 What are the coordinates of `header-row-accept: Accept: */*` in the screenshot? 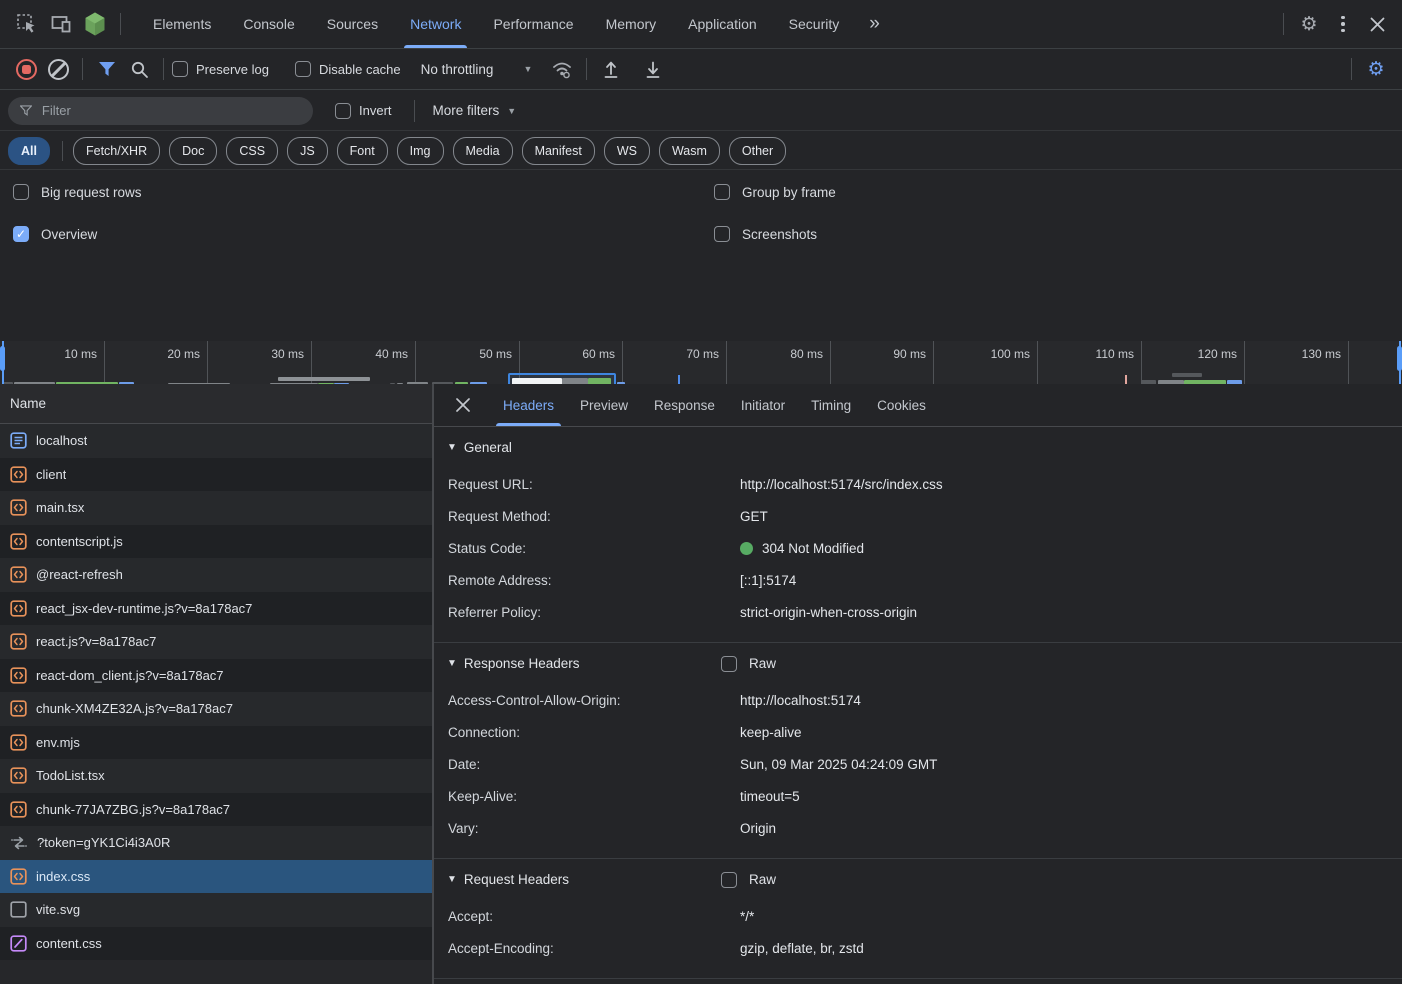 It's located at (918, 916).